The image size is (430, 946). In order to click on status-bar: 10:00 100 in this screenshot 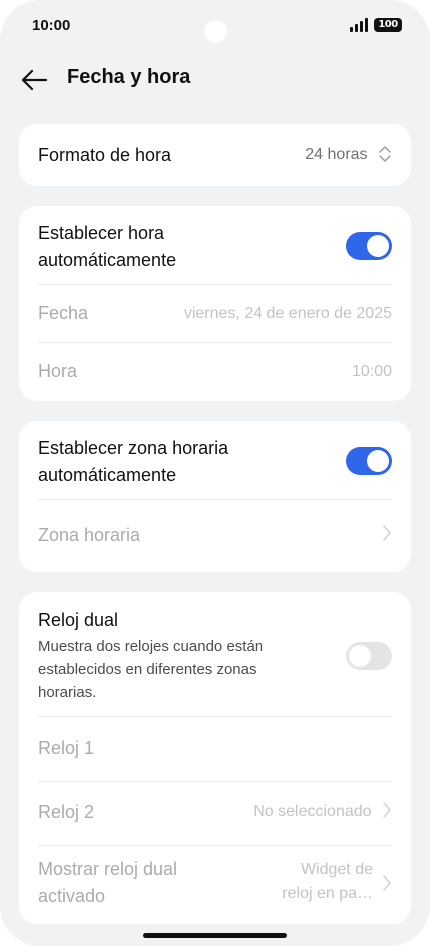, I will do `click(215, 25)`.